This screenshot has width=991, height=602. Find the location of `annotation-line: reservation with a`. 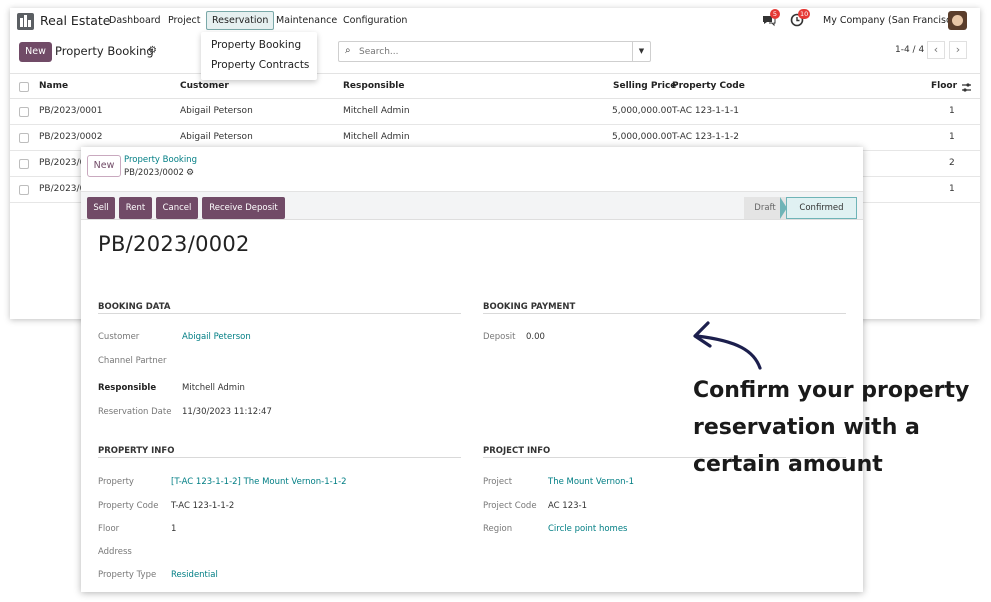

annotation-line: reservation with a is located at coordinates (806, 427).